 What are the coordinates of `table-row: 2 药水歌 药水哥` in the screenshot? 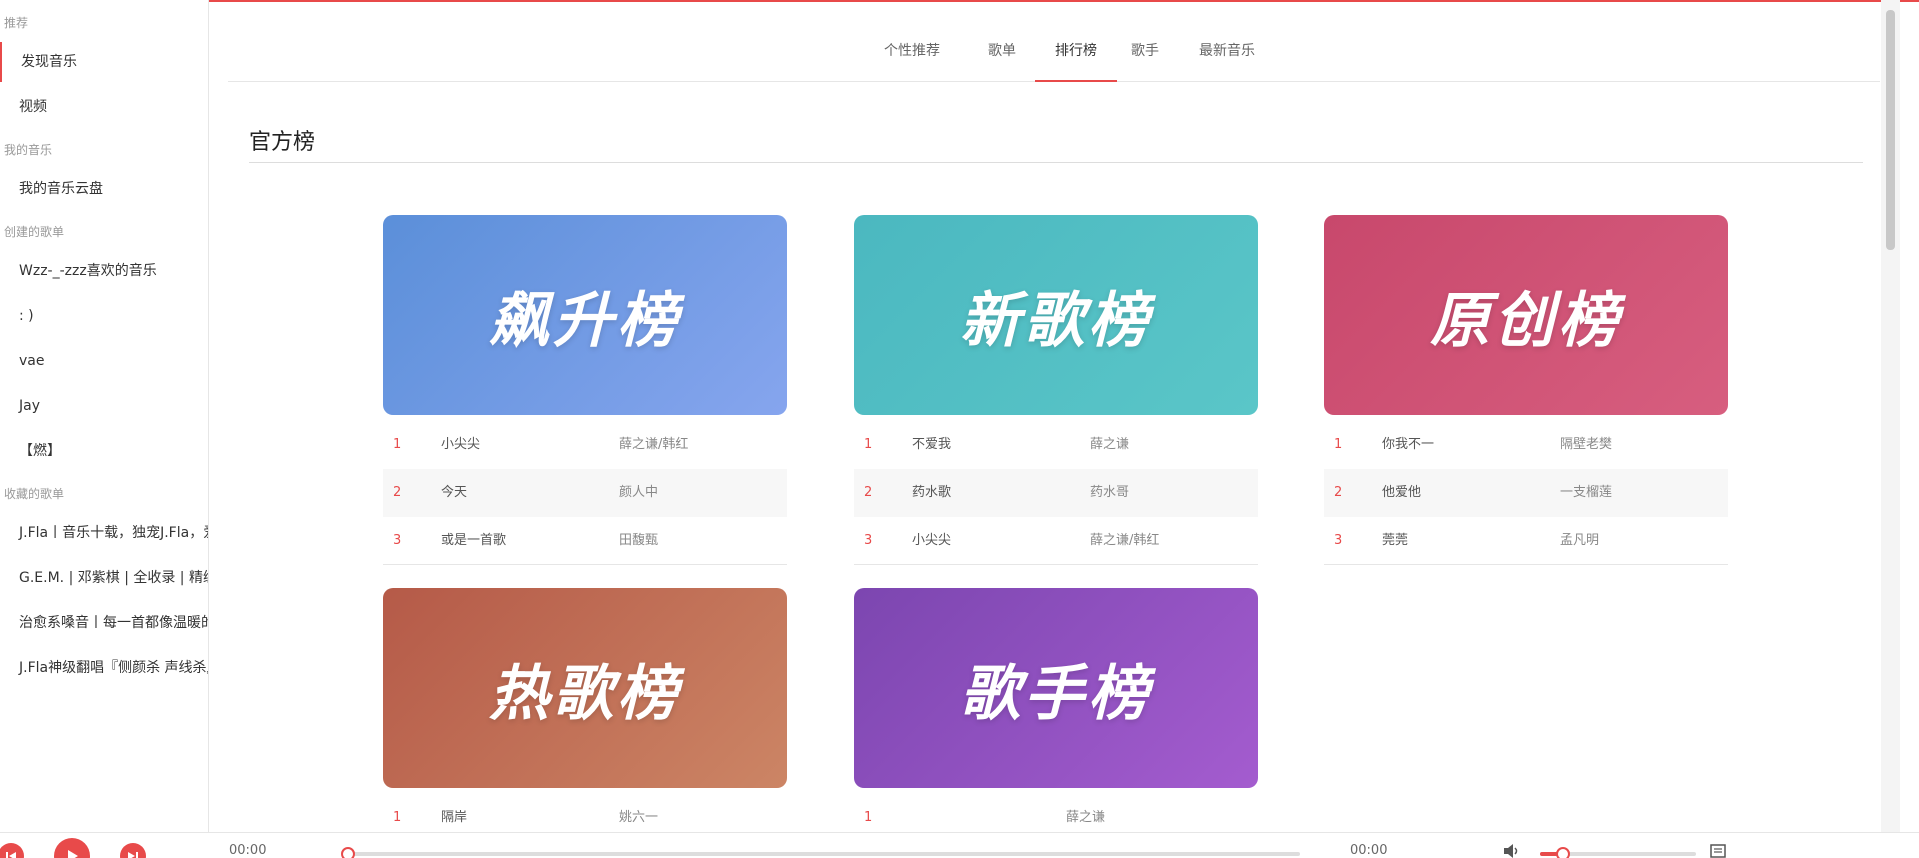 It's located at (1056, 493).